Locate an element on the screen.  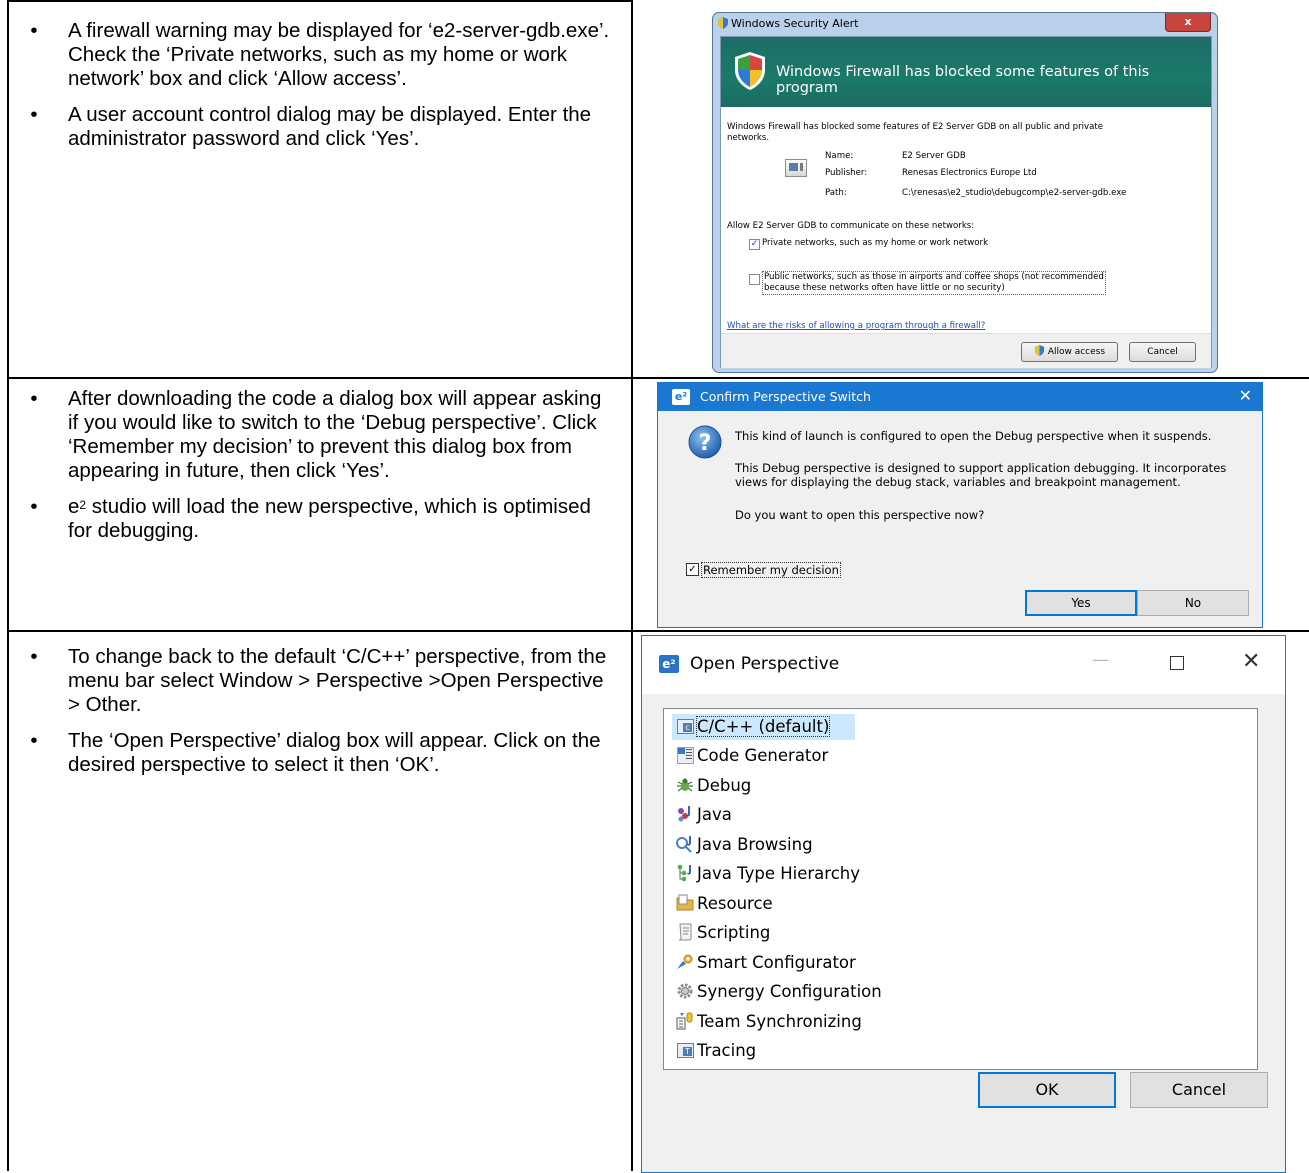
name-value: E2 Server GDB is located at coordinates (934, 156).